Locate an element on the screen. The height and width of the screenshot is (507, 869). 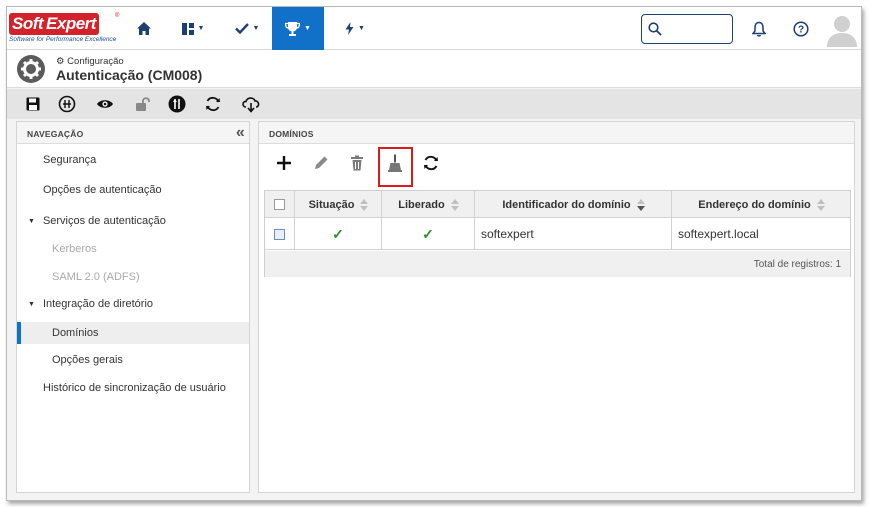
unlock-icon is located at coordinates (143, 104).